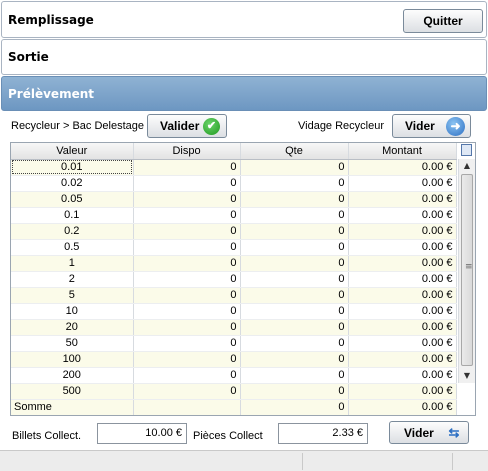  I want to click on table-row: 50 0 0 0.00 €, so click(234, 343).